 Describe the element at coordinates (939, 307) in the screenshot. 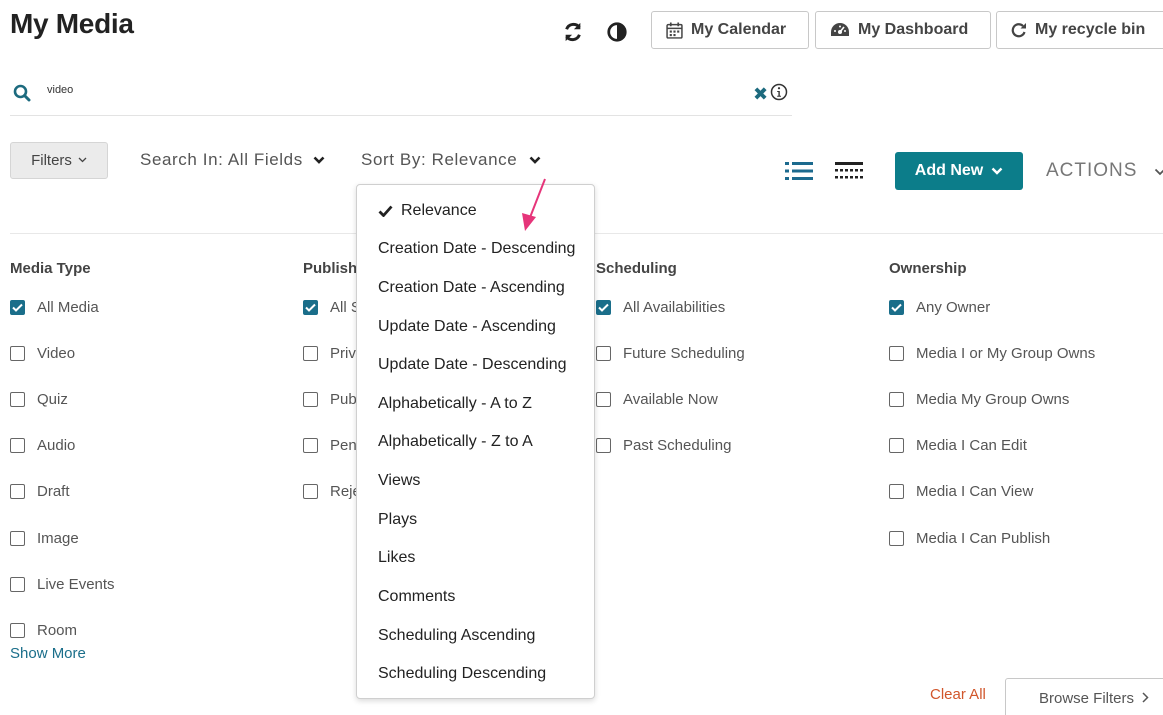

I see `filter-option: Any Owner` at that location.